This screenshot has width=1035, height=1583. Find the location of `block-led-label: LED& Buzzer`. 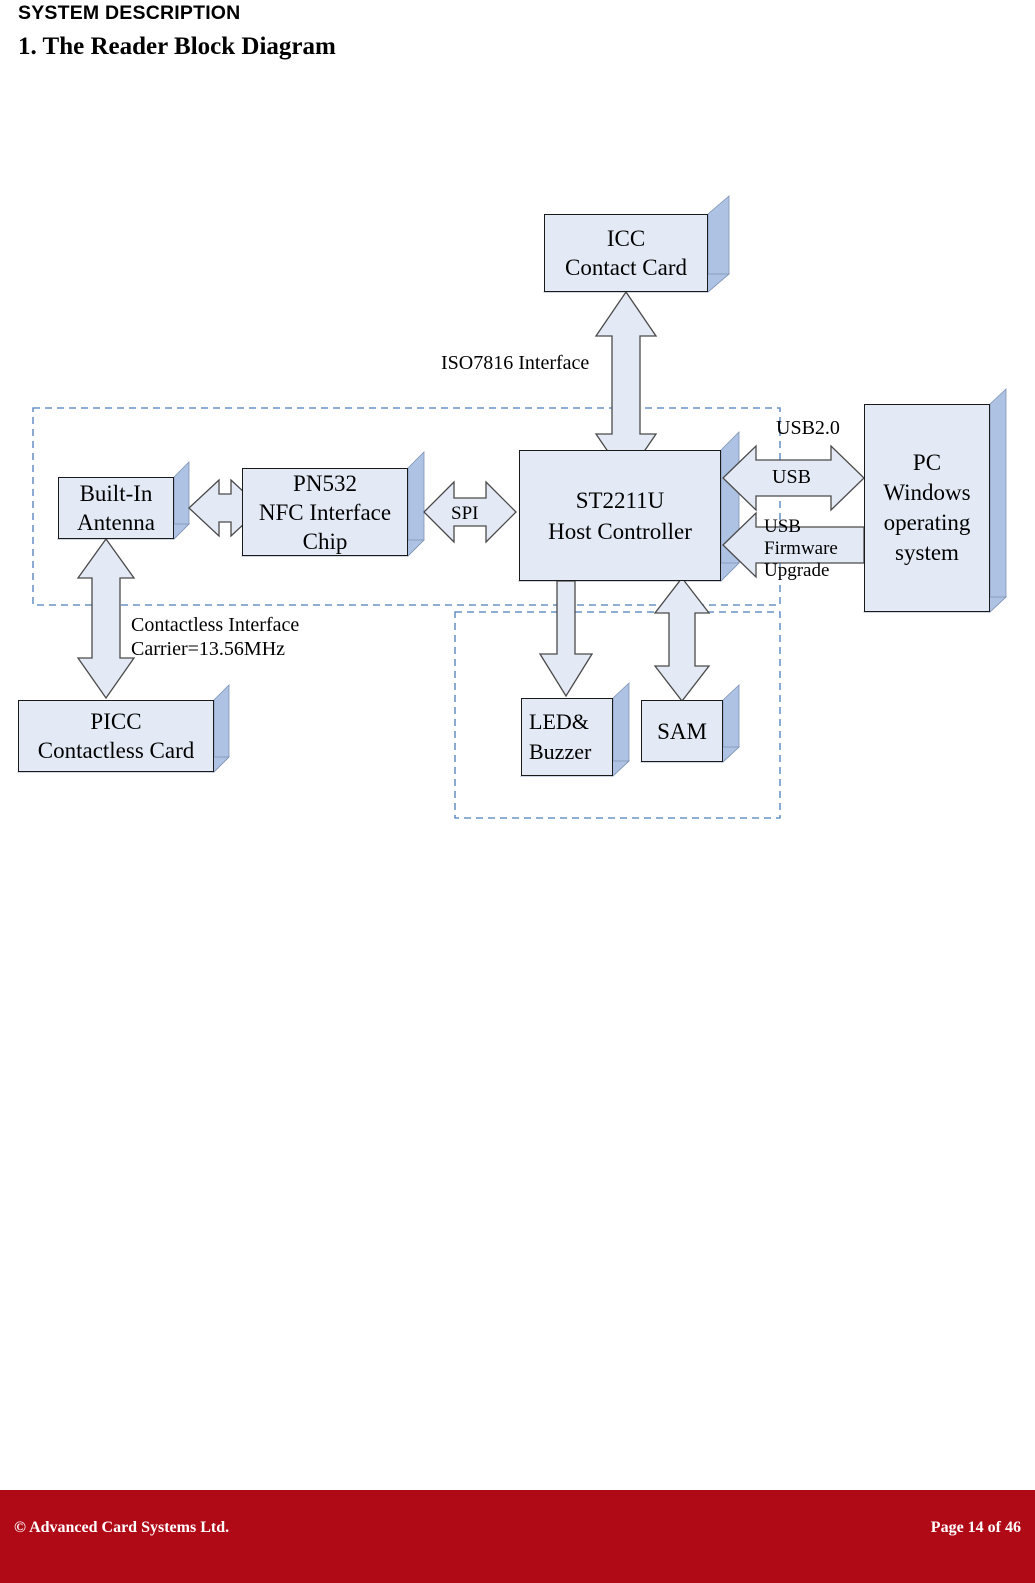

block-led-label: LED& Buzzer is located at coordinates (560, 736).